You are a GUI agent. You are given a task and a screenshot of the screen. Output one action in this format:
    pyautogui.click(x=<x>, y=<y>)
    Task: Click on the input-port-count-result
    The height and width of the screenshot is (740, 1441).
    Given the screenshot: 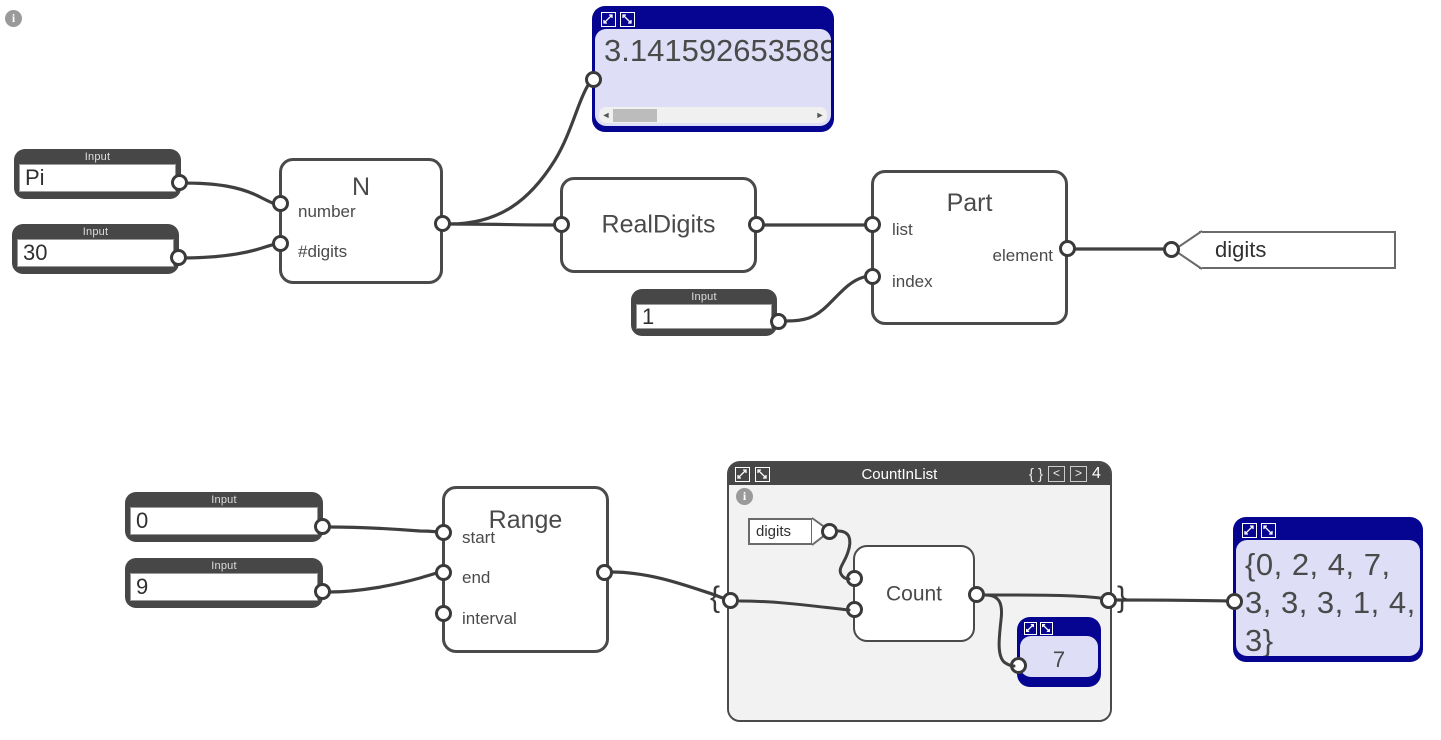 What is the action you would take?
    pyautogui.click(x=1018, y=665)
    